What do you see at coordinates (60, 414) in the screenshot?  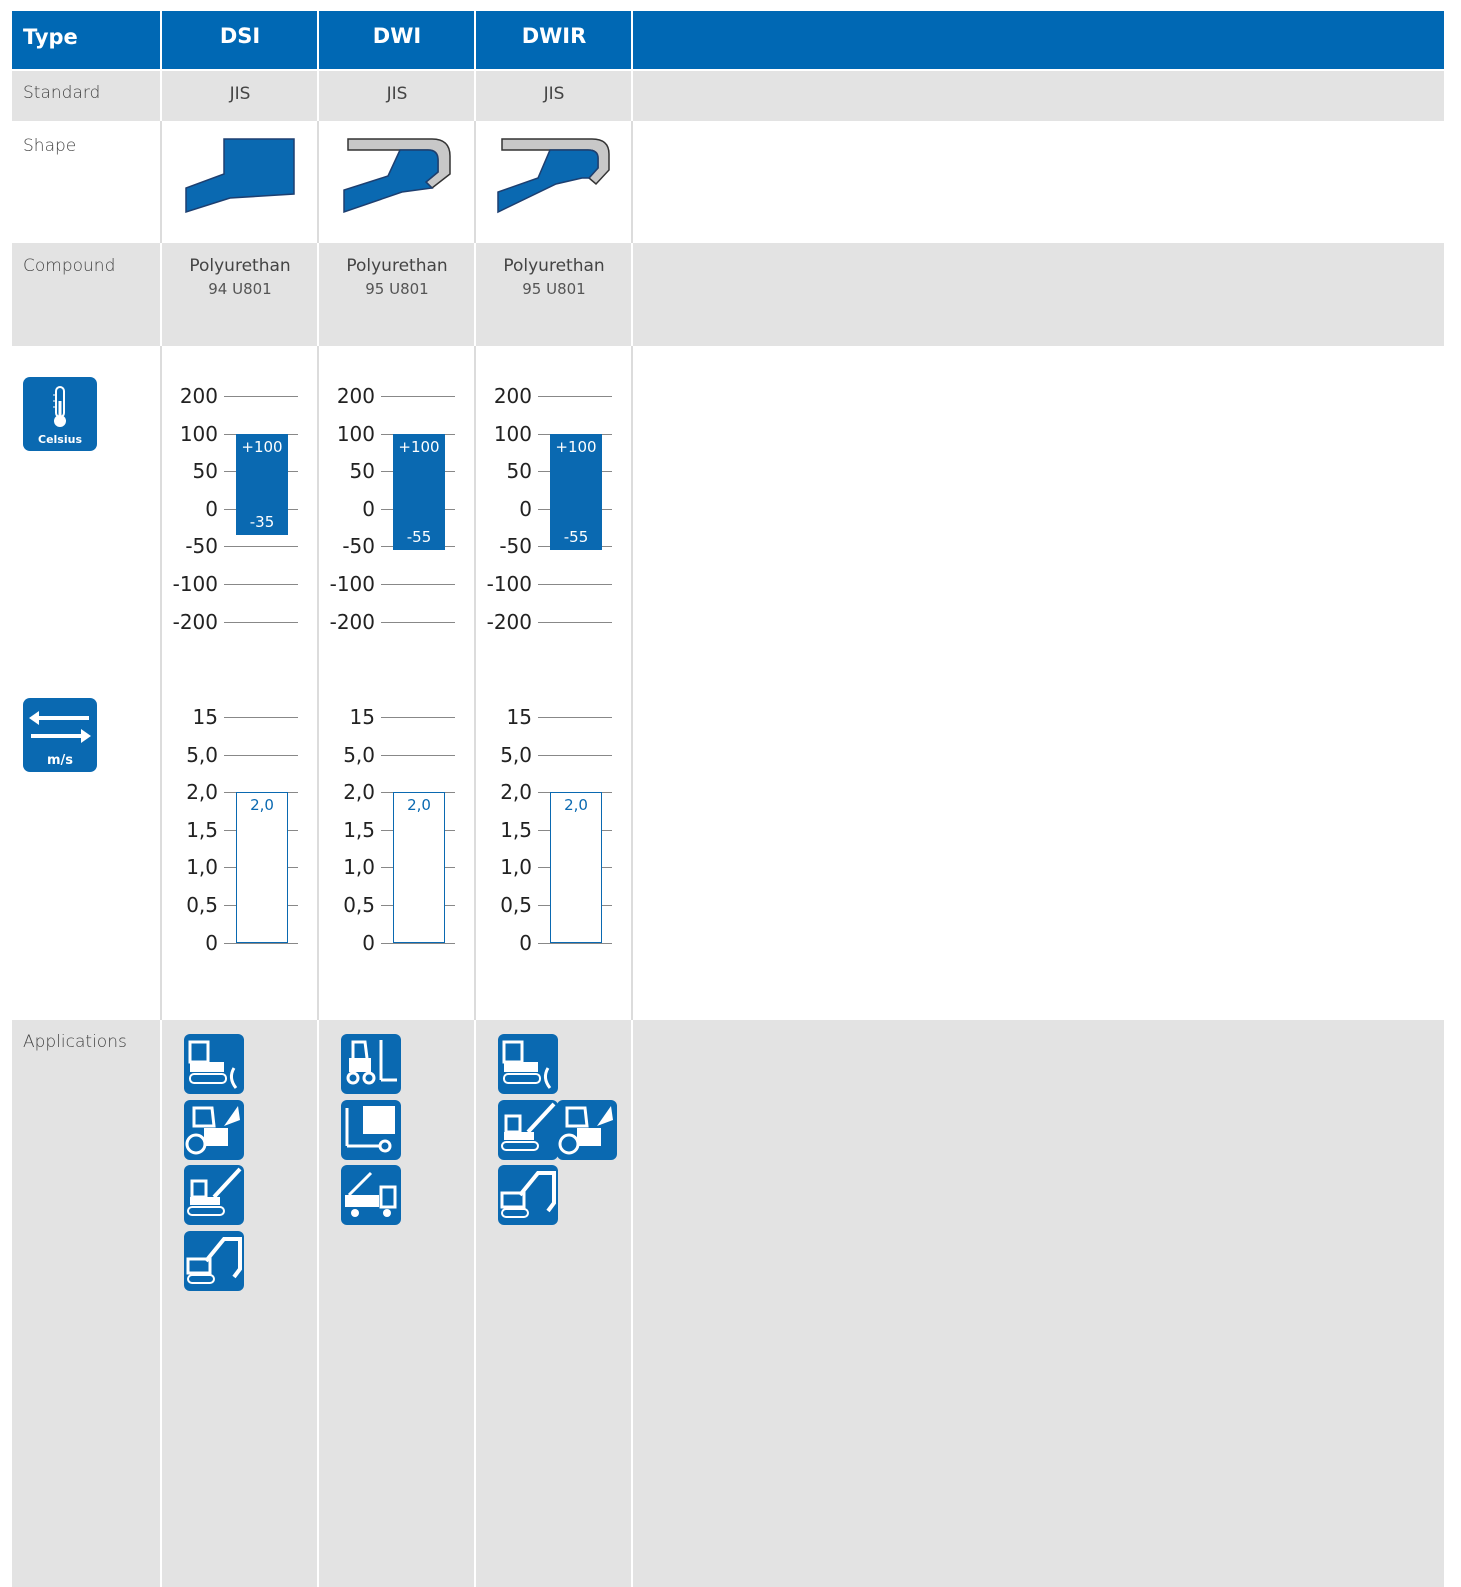 I see `thermometer-icon: Celsius` at bounding box center [60, 414].